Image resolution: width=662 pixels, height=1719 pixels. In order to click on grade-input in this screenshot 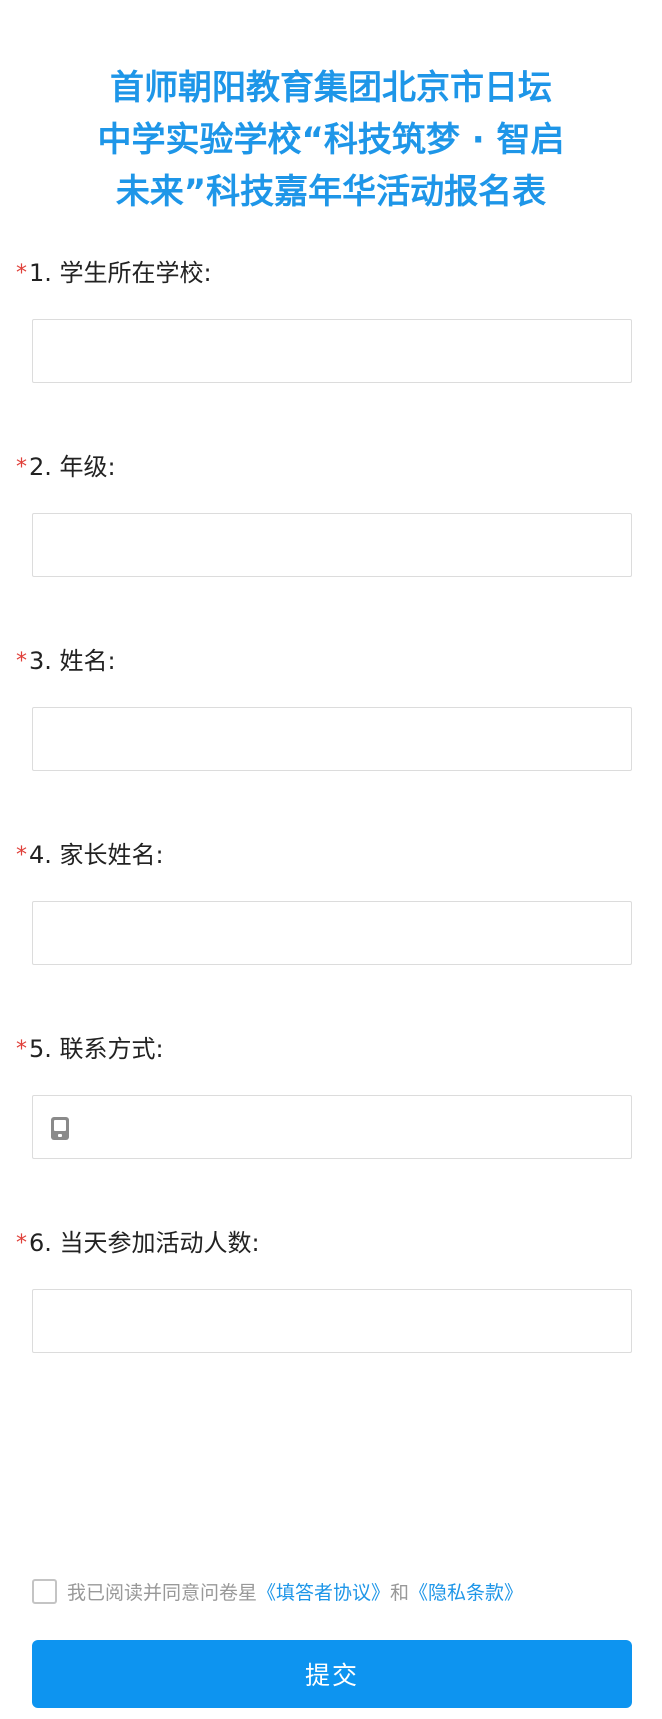, I will do `click(332, 545)`.